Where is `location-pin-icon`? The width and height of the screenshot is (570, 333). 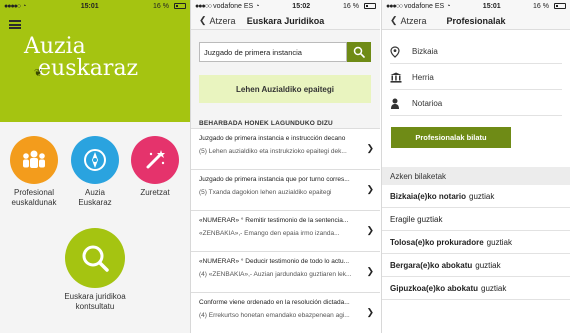
location-pin-icon is located at coordinates (398, 51).